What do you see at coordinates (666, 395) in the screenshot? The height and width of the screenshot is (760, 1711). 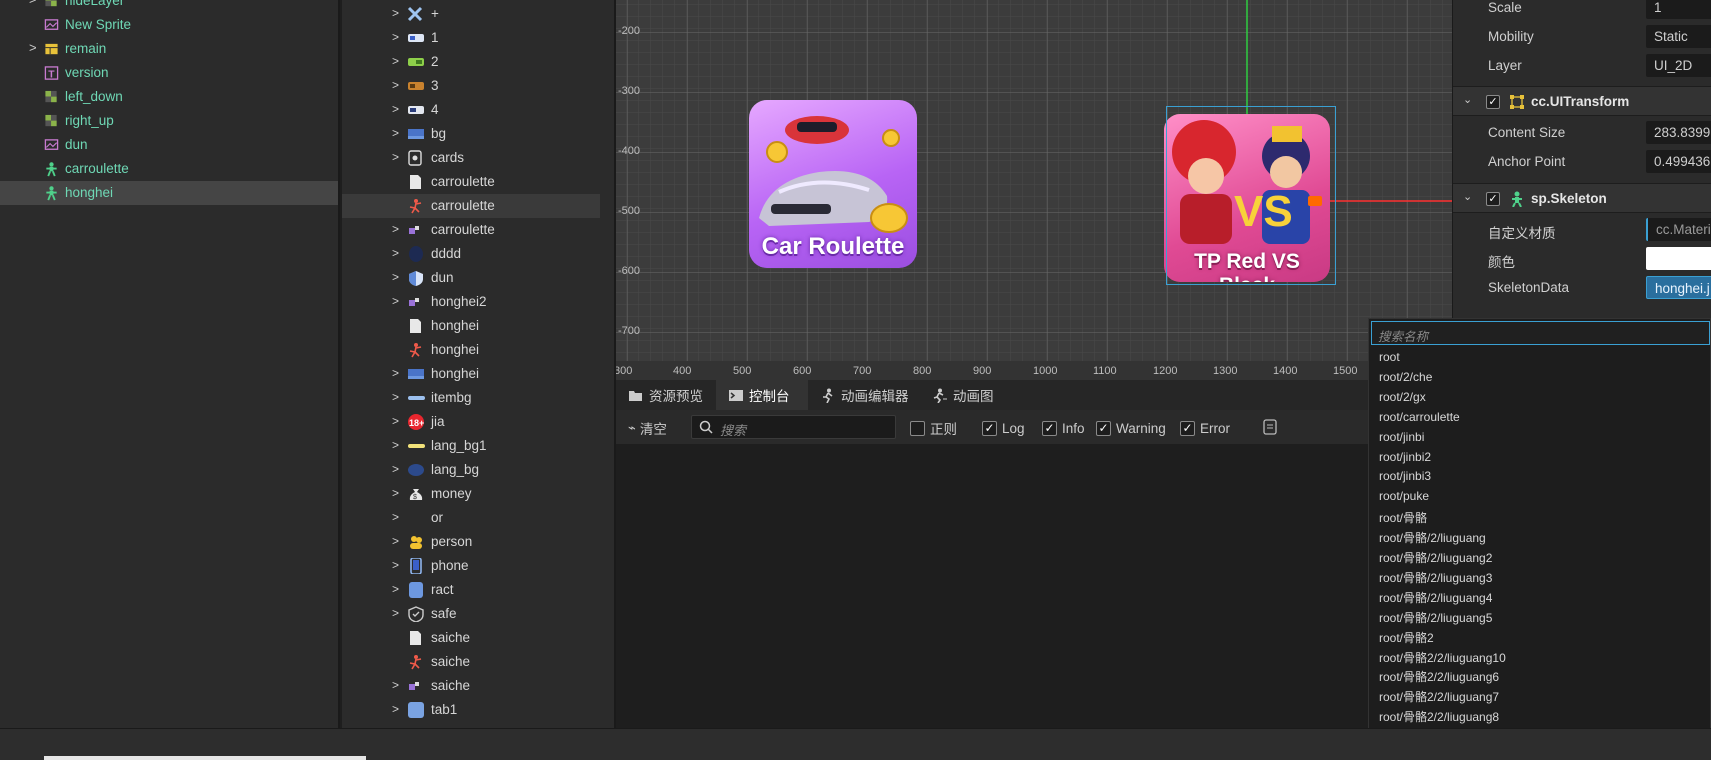 I see `tab-folder: 资源预览` at bounding box center [666, 395].